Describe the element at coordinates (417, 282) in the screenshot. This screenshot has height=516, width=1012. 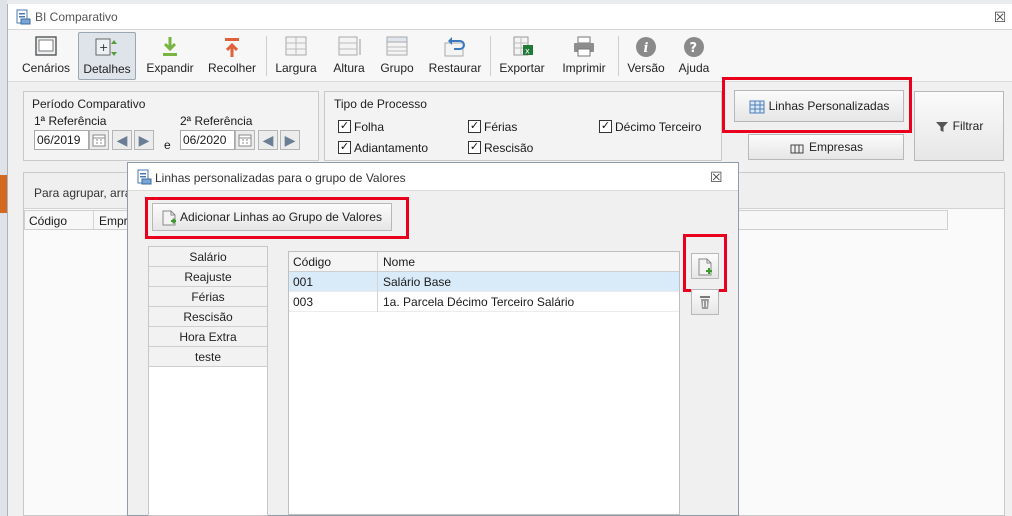
I see `cell-nome: Salário Base` at that location.